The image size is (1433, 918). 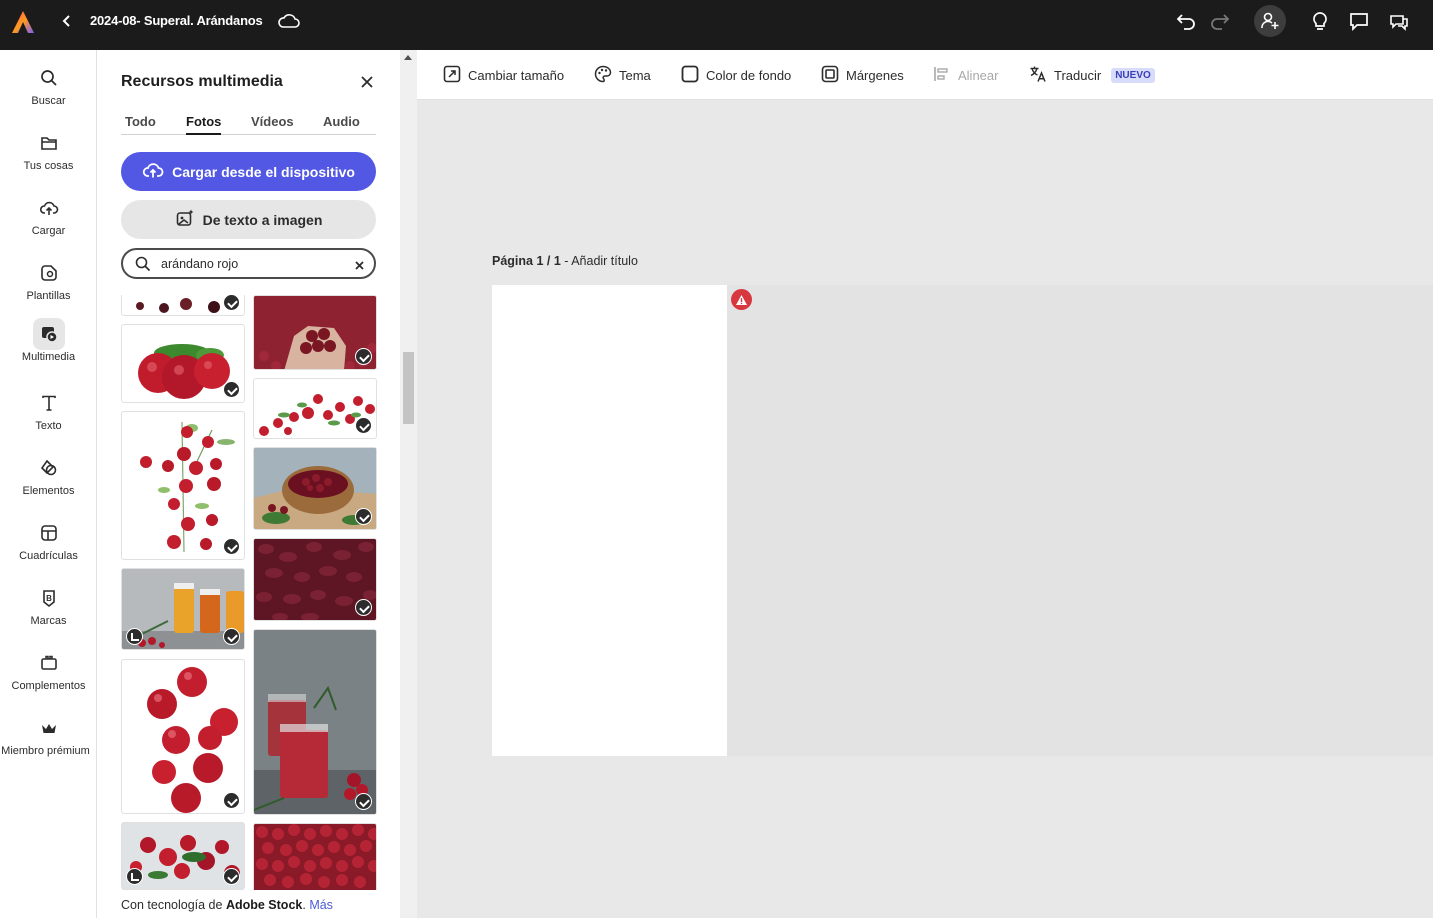 I want to click on rail-item-label: Multimedia, so click(x=48, y=357).